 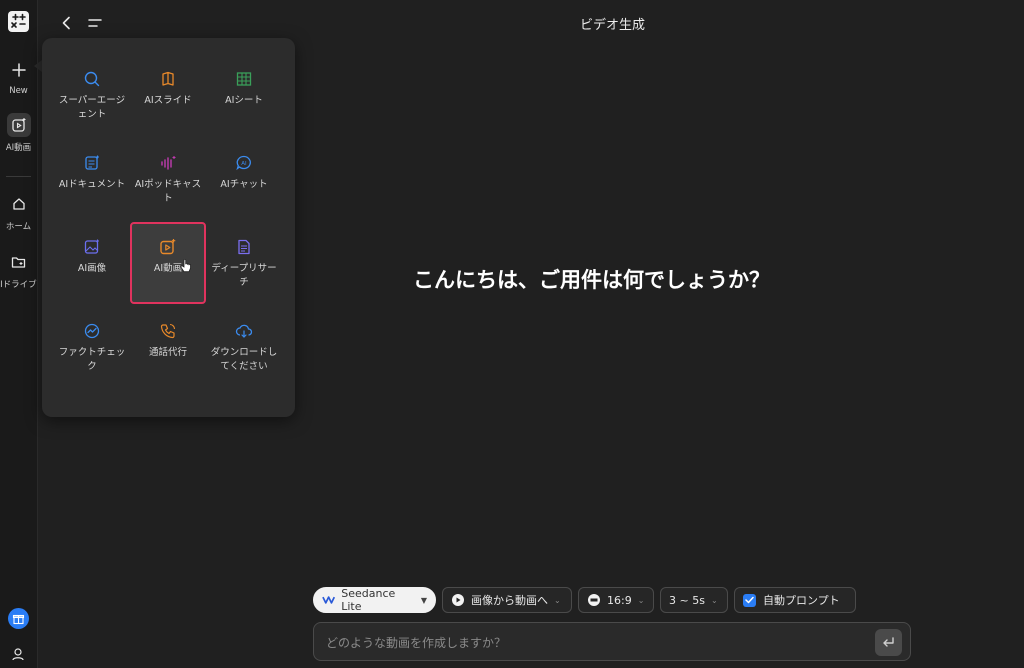 I want to click on caret-down-icon: ▼, so click(x=423, y=600).